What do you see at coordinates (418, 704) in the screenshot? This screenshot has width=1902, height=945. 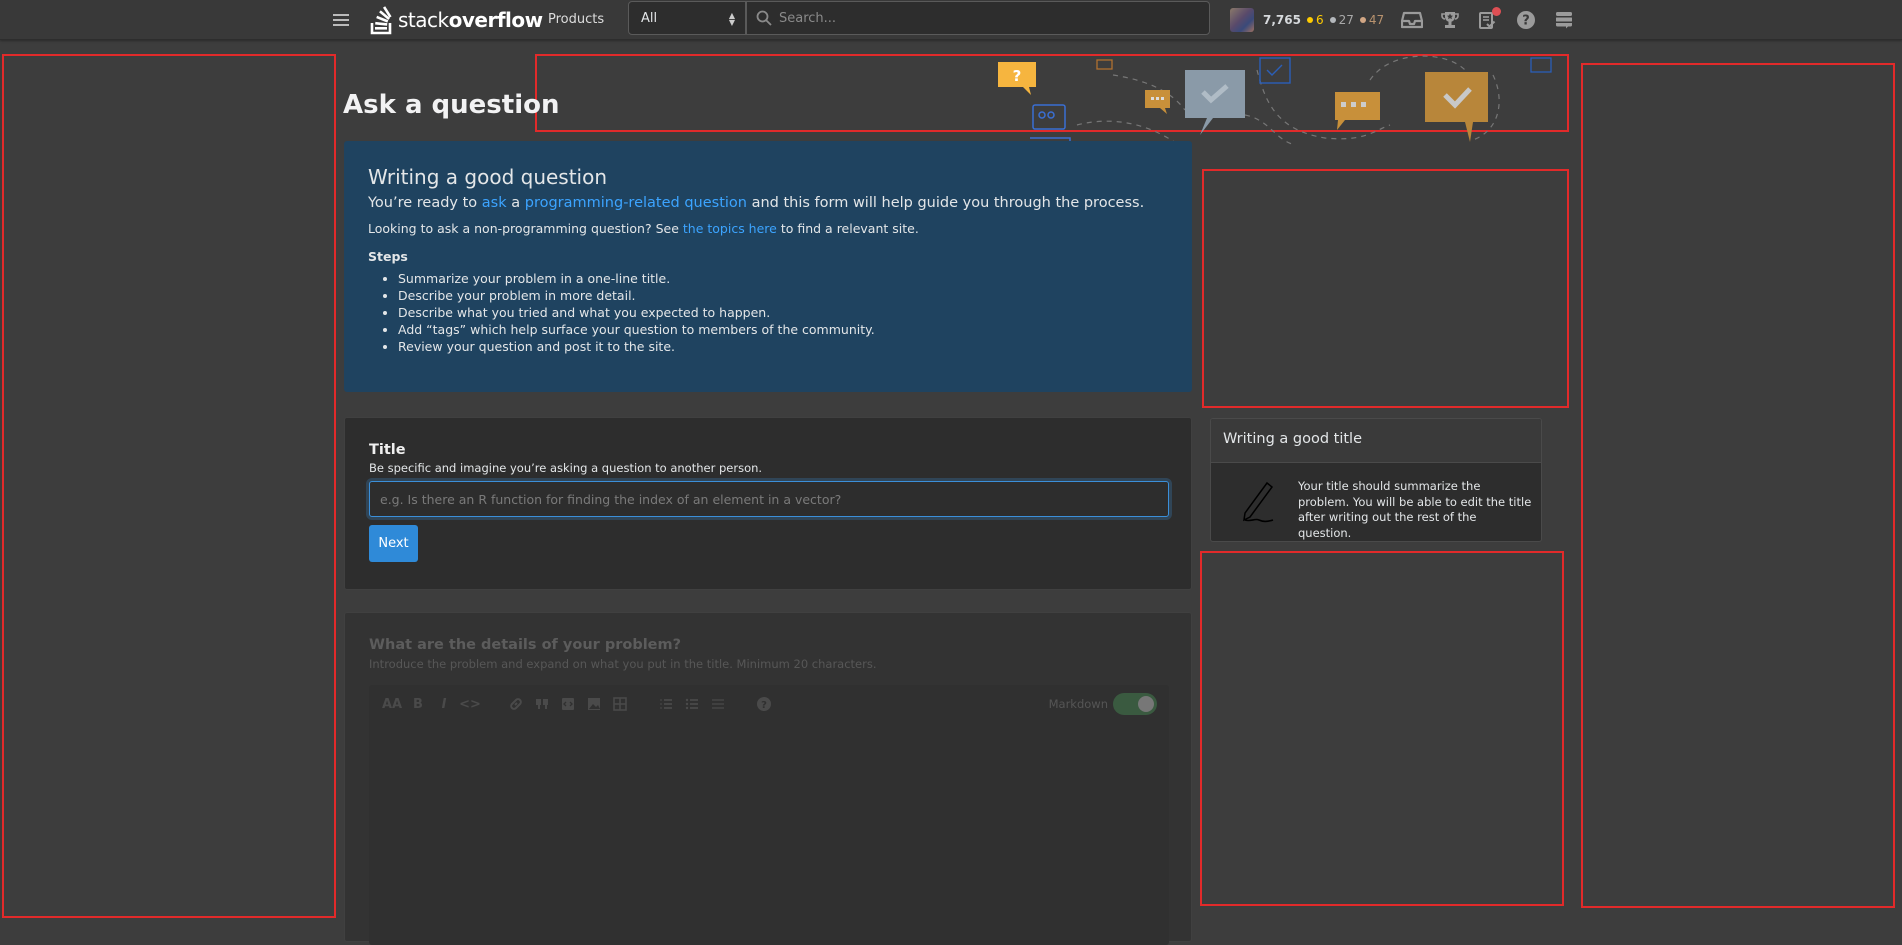 I see `bold-icon: B` at bounding box center [418, 704].